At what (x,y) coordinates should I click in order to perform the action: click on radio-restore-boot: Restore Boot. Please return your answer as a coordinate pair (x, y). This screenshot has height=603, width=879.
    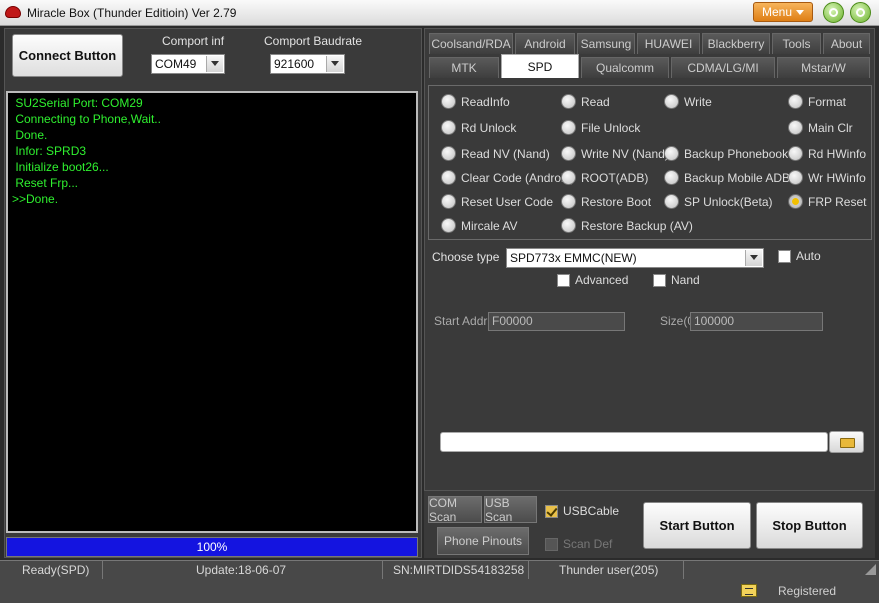
    Looking at the image, I should click on (606, 201).